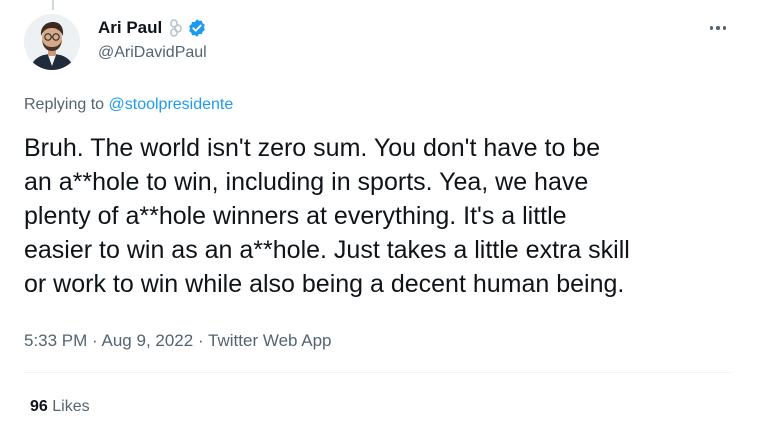  I want to click on likes-label: Likes, so click(71, 406).